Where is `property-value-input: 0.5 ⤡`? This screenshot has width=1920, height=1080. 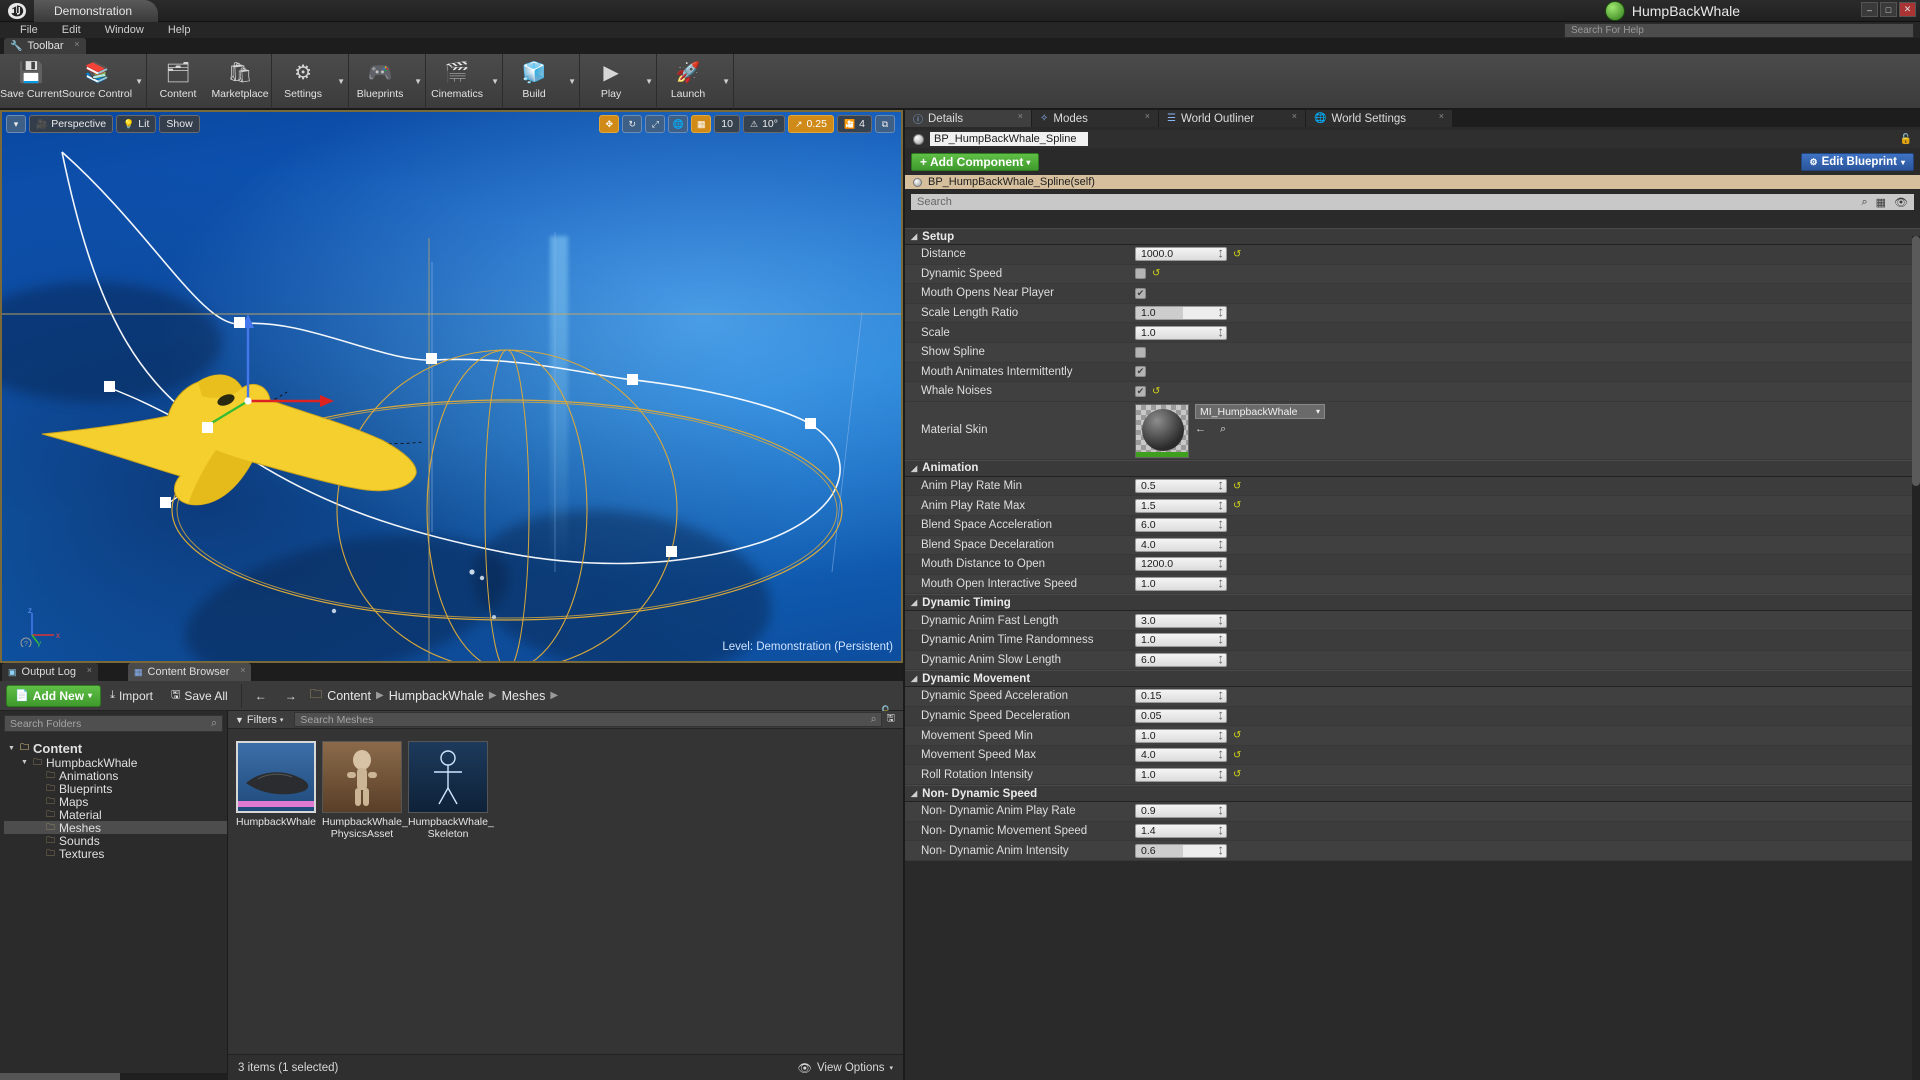
property-value-input: 0.5 ⤡ is located at coordinates (1181, 486).